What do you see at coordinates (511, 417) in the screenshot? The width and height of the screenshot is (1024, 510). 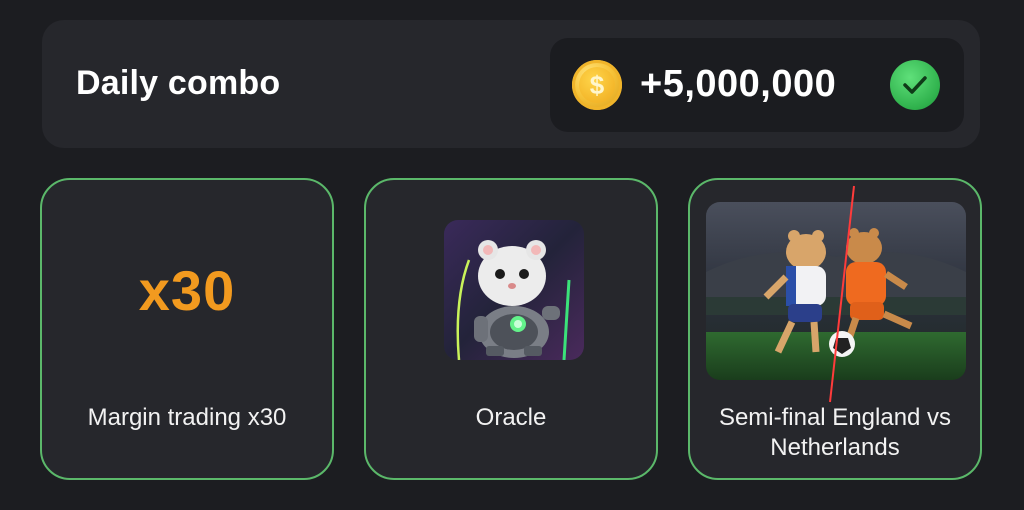 I see `card-label: Oracle` at bounding box center [511, 417].